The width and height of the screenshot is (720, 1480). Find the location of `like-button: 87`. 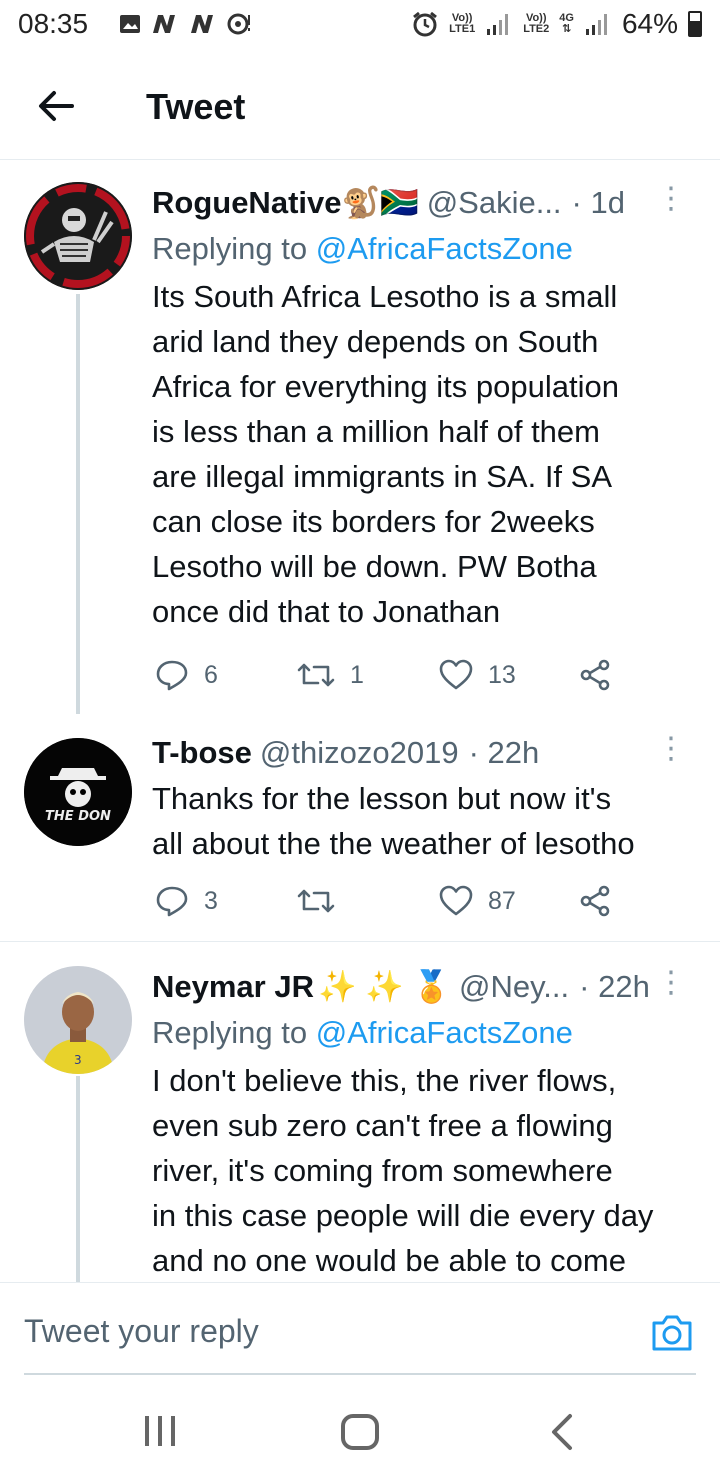

like-button: 87 is located at coordinates (477, 901).